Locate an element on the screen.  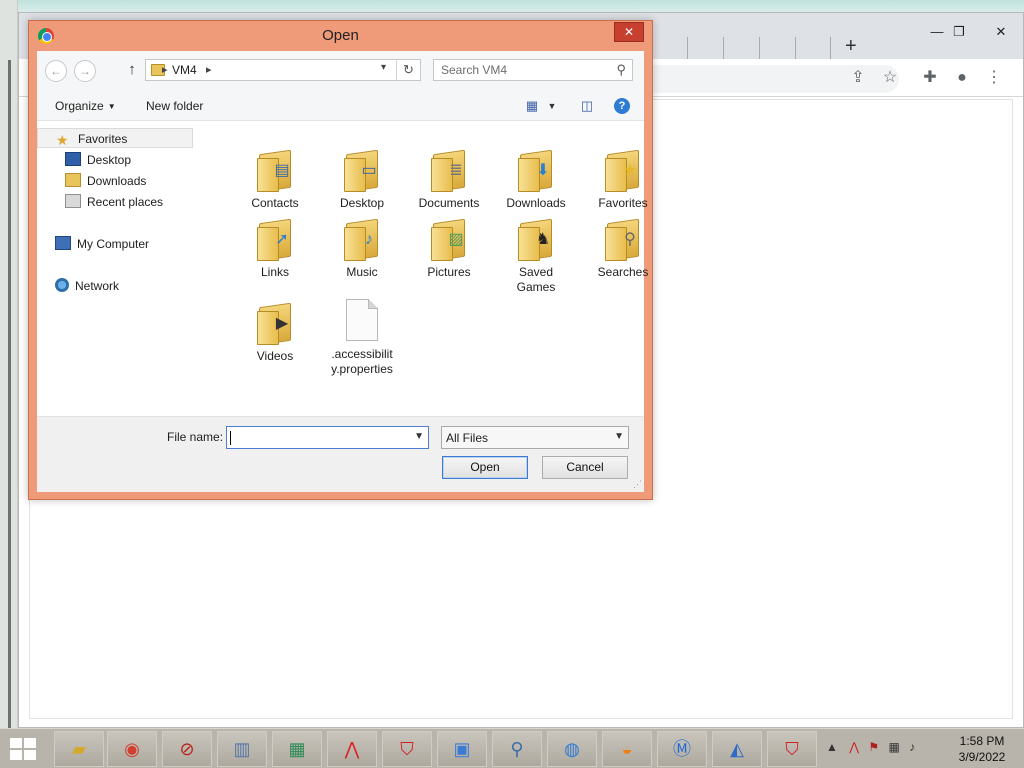
chrome-icon: ◉ is located at coordinates (132, 749).